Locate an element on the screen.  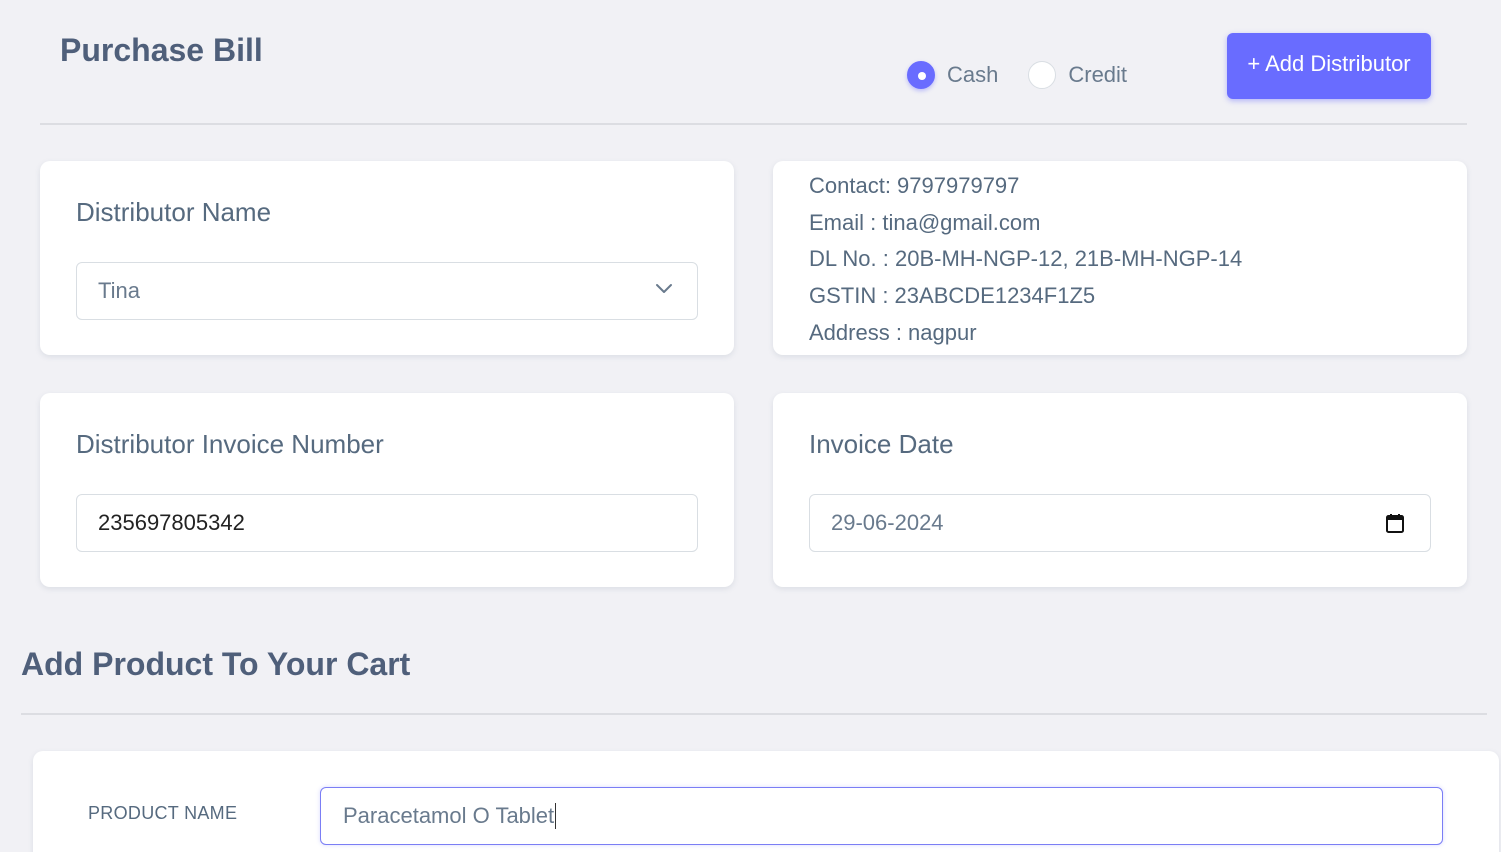
distributor-name-card: Distributor Name Tina is located at coordinates (387, 258).